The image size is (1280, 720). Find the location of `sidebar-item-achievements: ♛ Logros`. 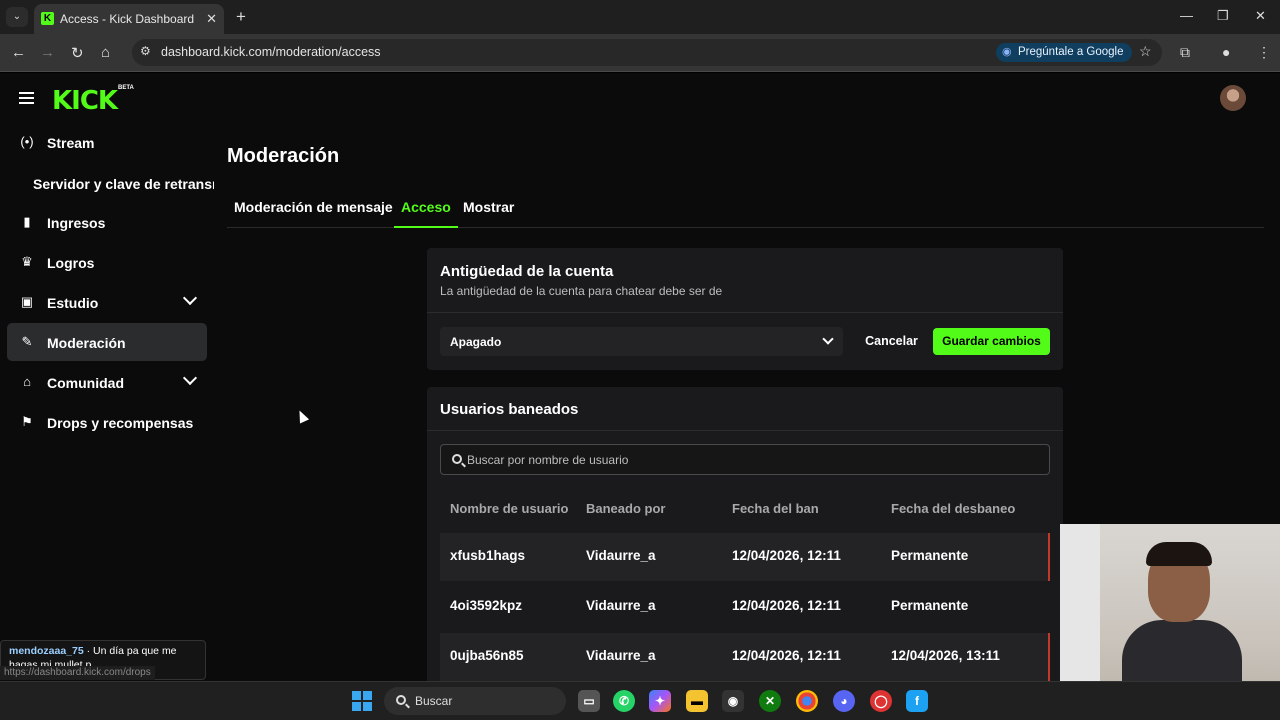

sidebar-item-achievements: ♛ Logros is located at coordinates (107, 262).